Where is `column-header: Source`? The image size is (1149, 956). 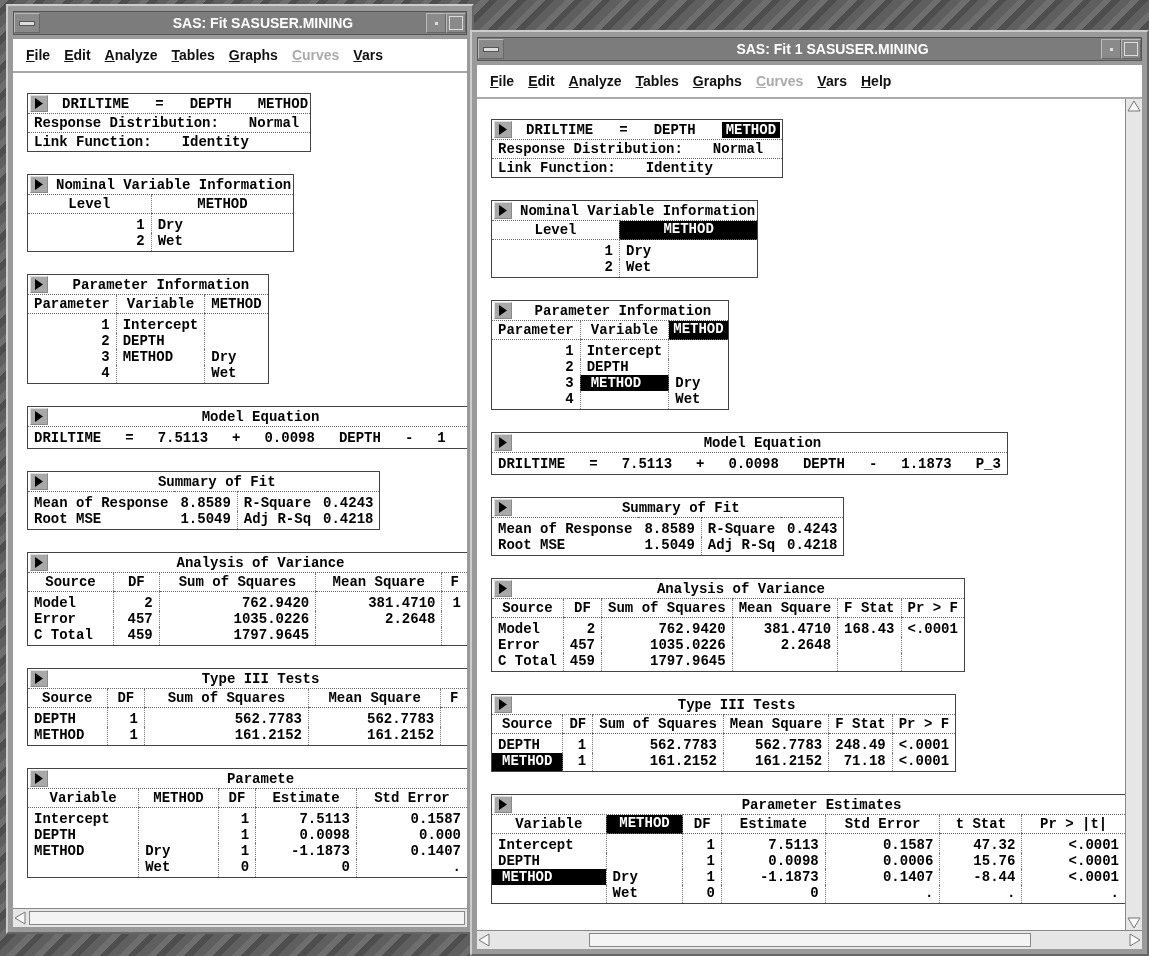
column-header: Source is located at coordinates (67, 698).